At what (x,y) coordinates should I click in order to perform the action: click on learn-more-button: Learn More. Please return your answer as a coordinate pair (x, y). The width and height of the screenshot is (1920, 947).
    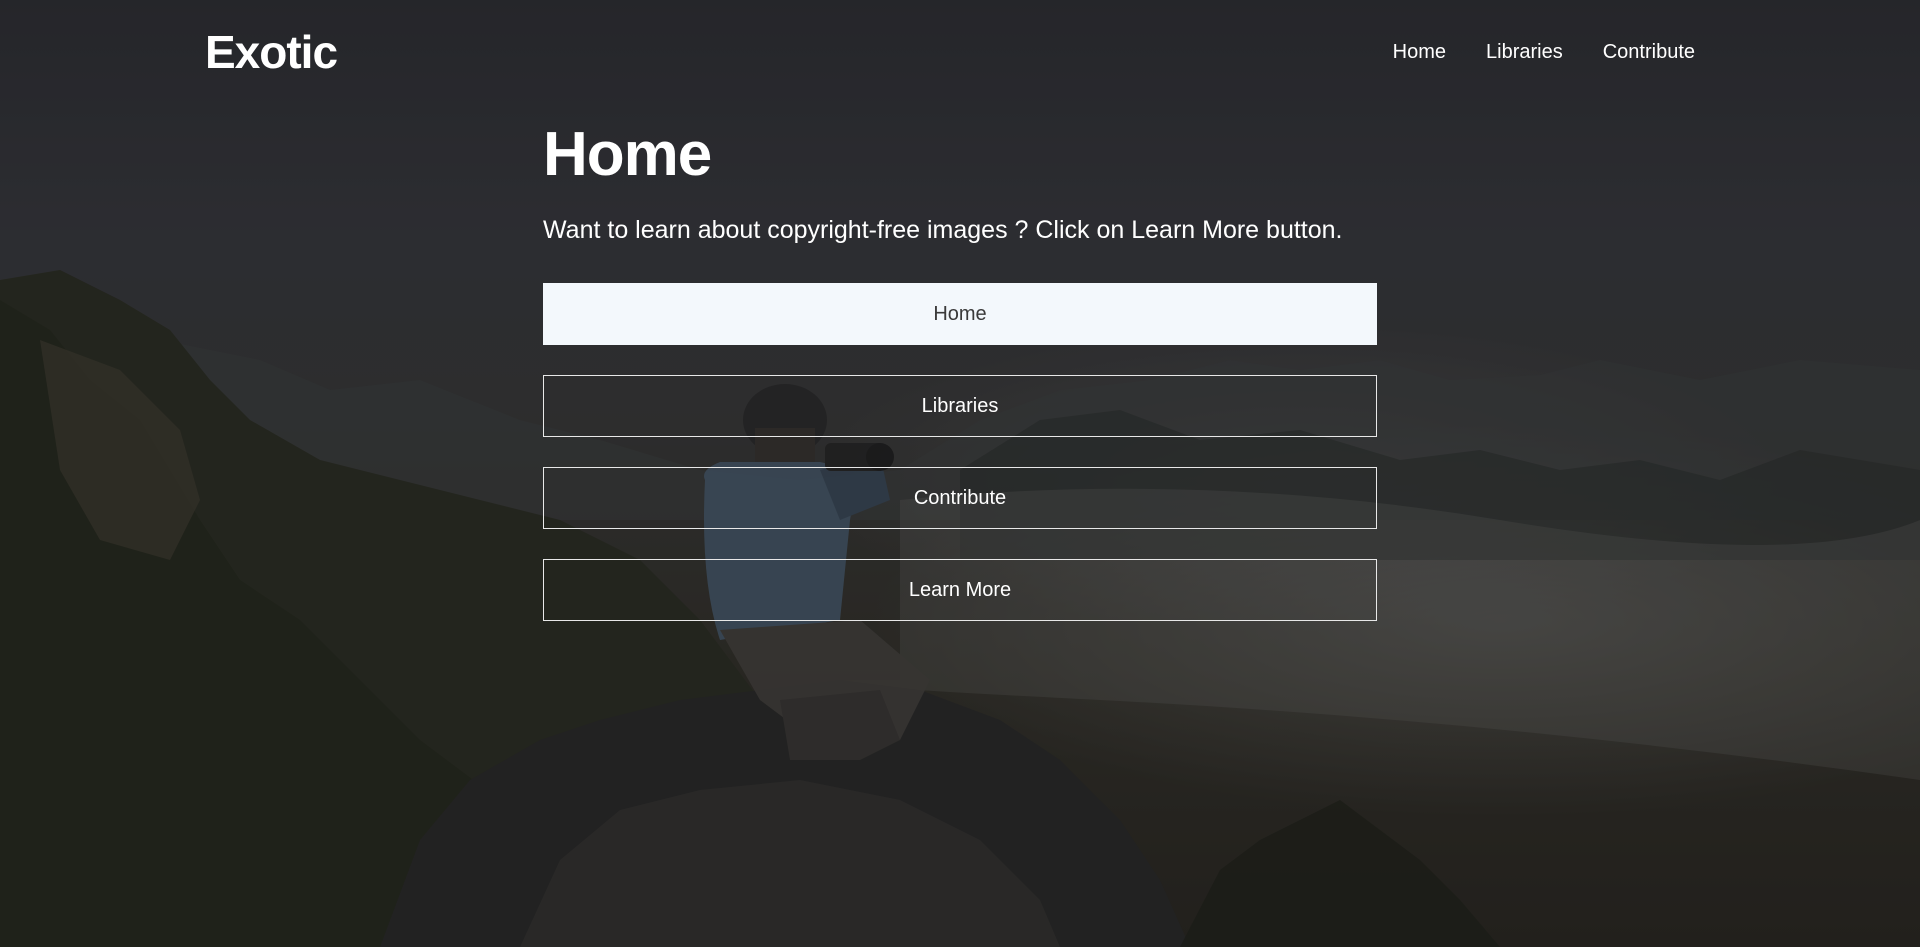
    Looking at the image, I should click on (960, 590).